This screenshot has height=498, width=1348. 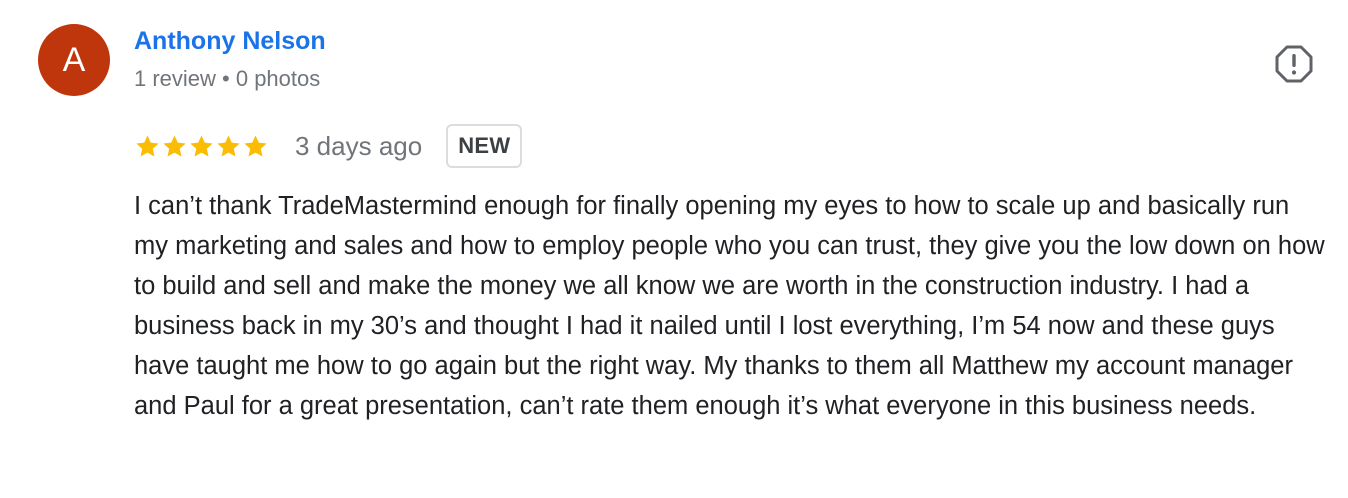 I want to click on review-date: 3 days ago, so click(x=359, y=145).